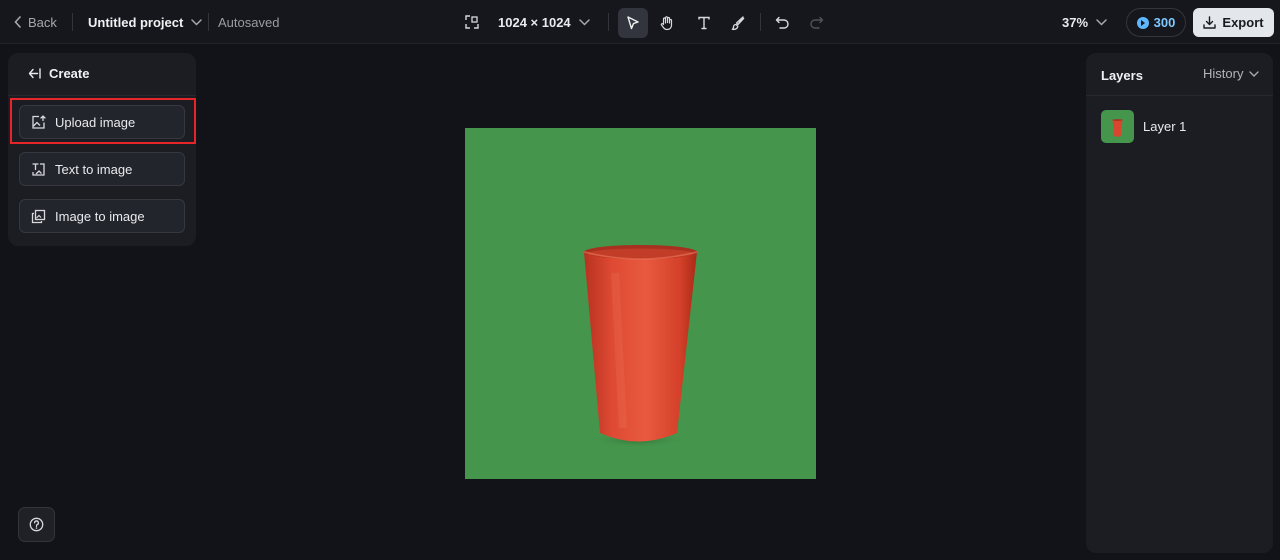 This screenshot has width=1280, height=560. Describe the element at coordinates (1122, 75) in the screenshot. I see `layers-tab: Layers` at that location.